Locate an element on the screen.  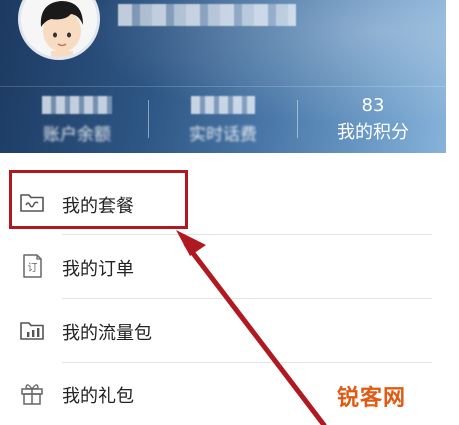
avatar is located at coordinates (59, 30).